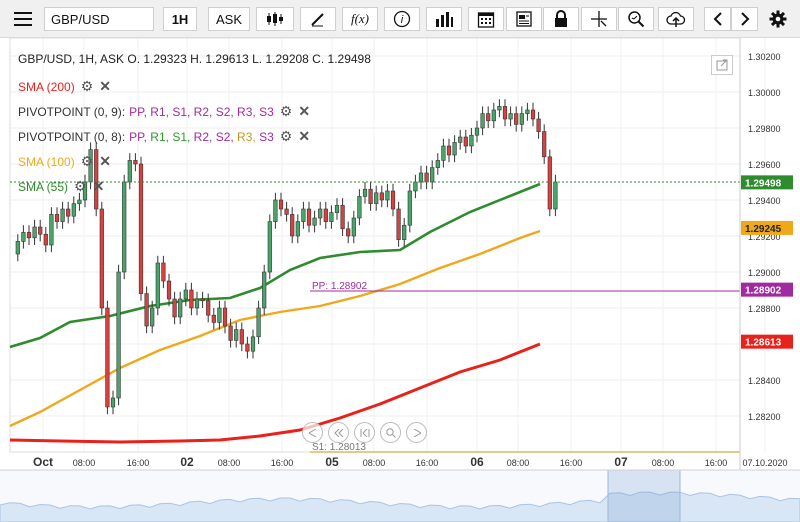 The image size is (800, 522). I want to click on time-tick-label: 07.10.2020, so click(764, 463).